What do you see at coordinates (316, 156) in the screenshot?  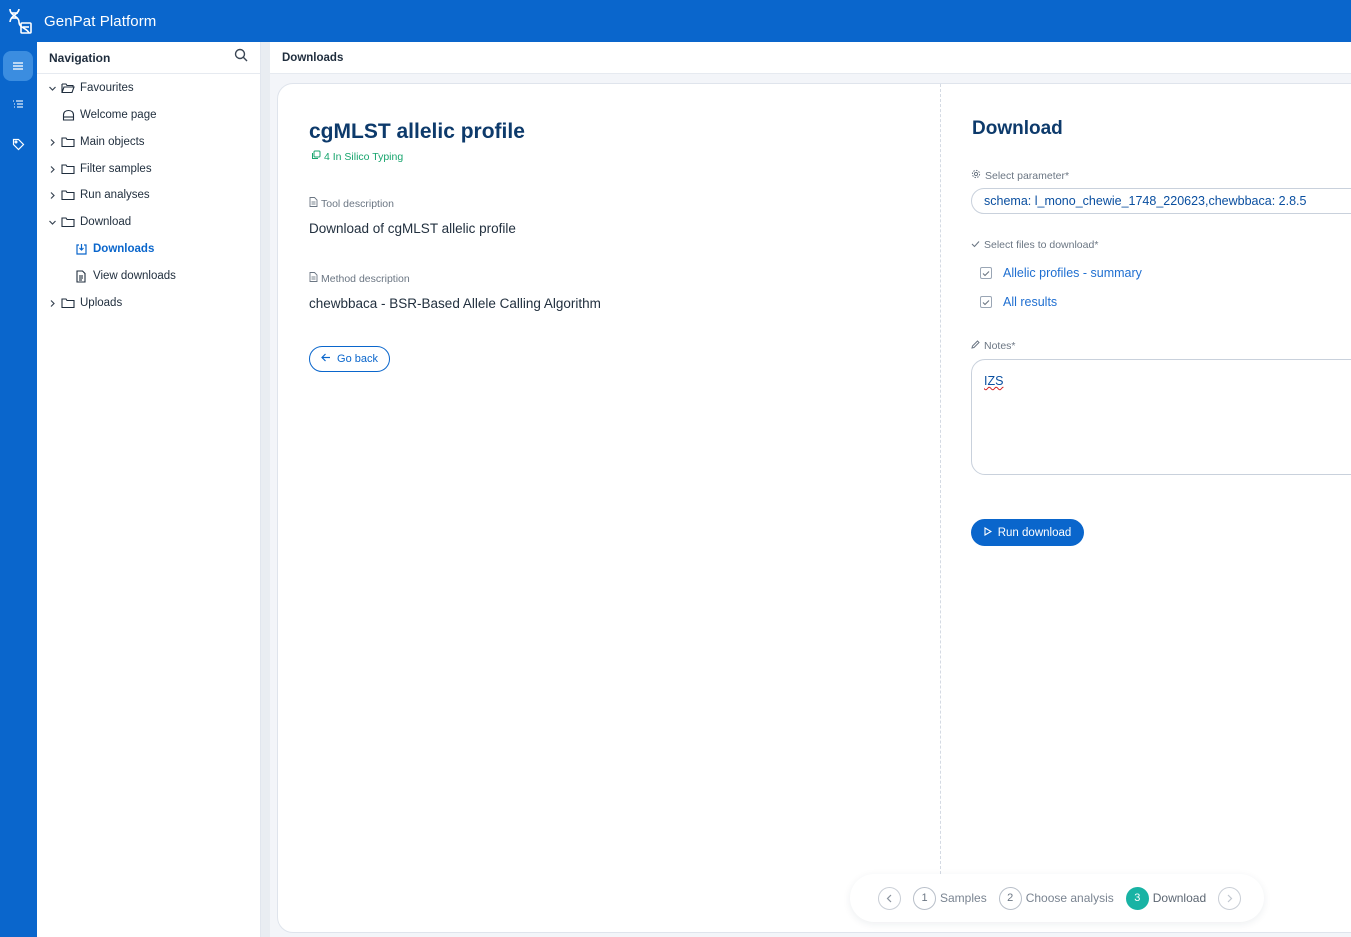 I see `copy-icon` at bounding box center [316, 156].